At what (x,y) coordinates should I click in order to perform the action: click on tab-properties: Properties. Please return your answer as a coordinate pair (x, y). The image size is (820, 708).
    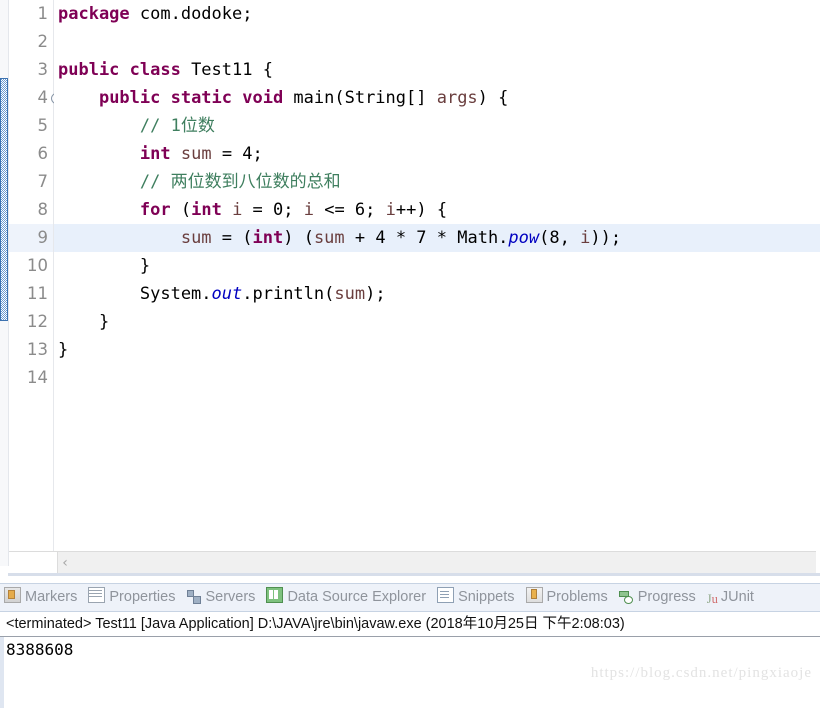
    Looking at the image, I should click on (133, 597).